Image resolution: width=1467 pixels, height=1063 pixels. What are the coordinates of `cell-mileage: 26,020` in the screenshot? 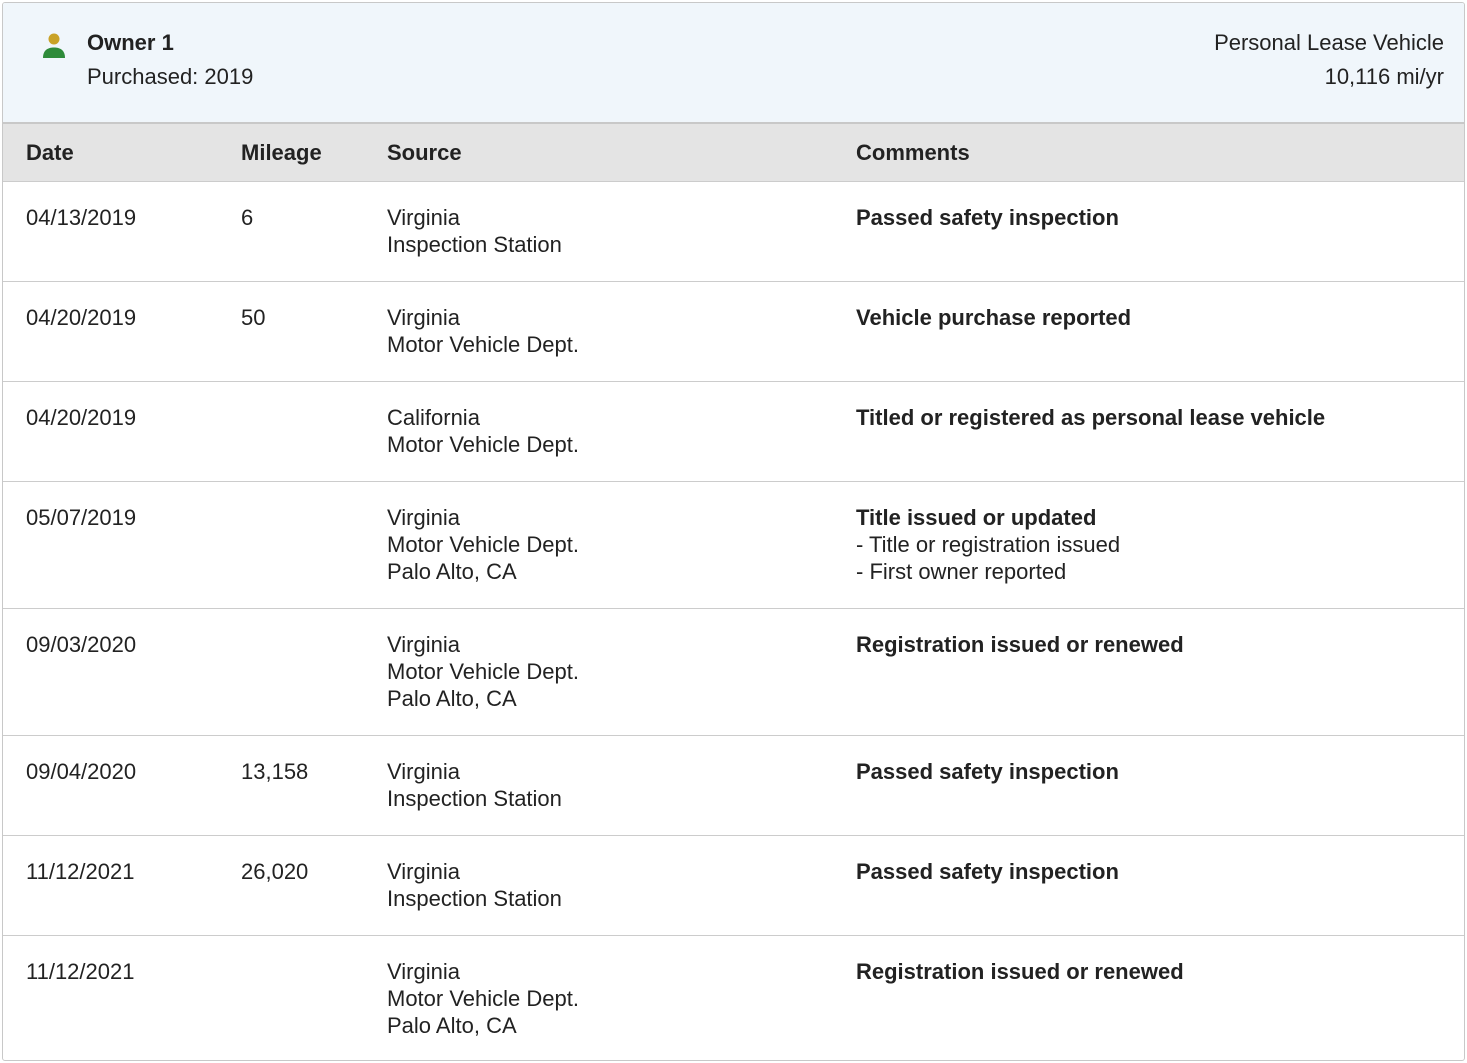 It's located at (291, 885).